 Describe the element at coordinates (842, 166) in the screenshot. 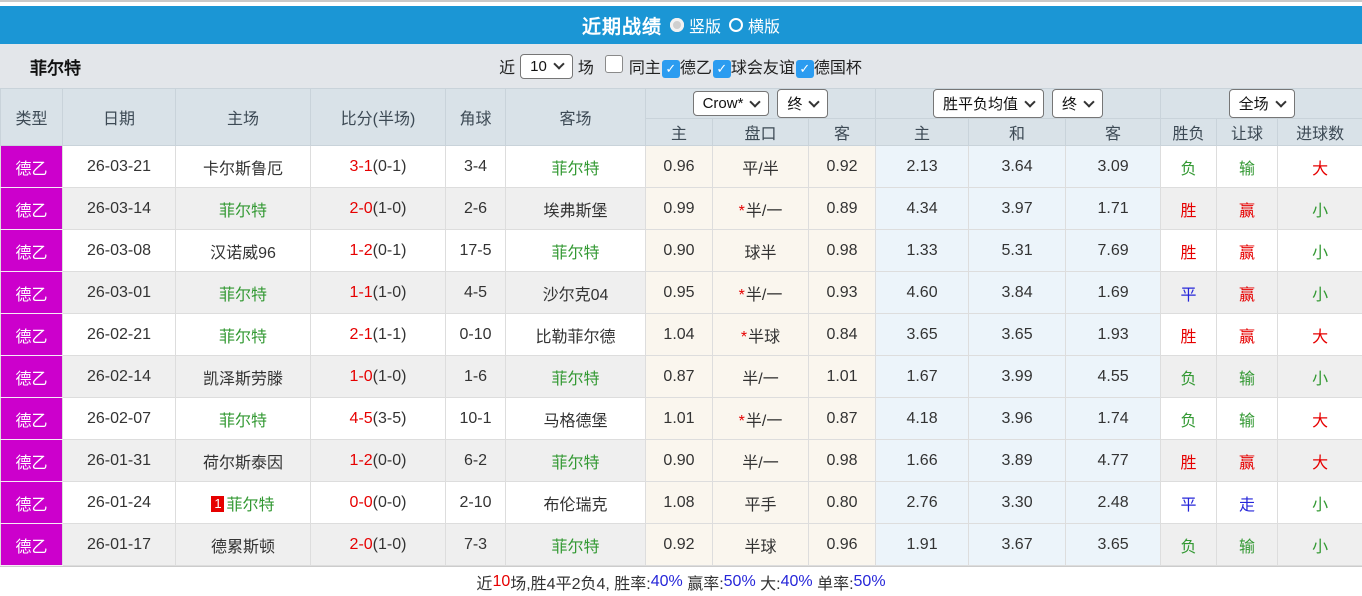

I see `odds-away-cell: 0.92` at that location.